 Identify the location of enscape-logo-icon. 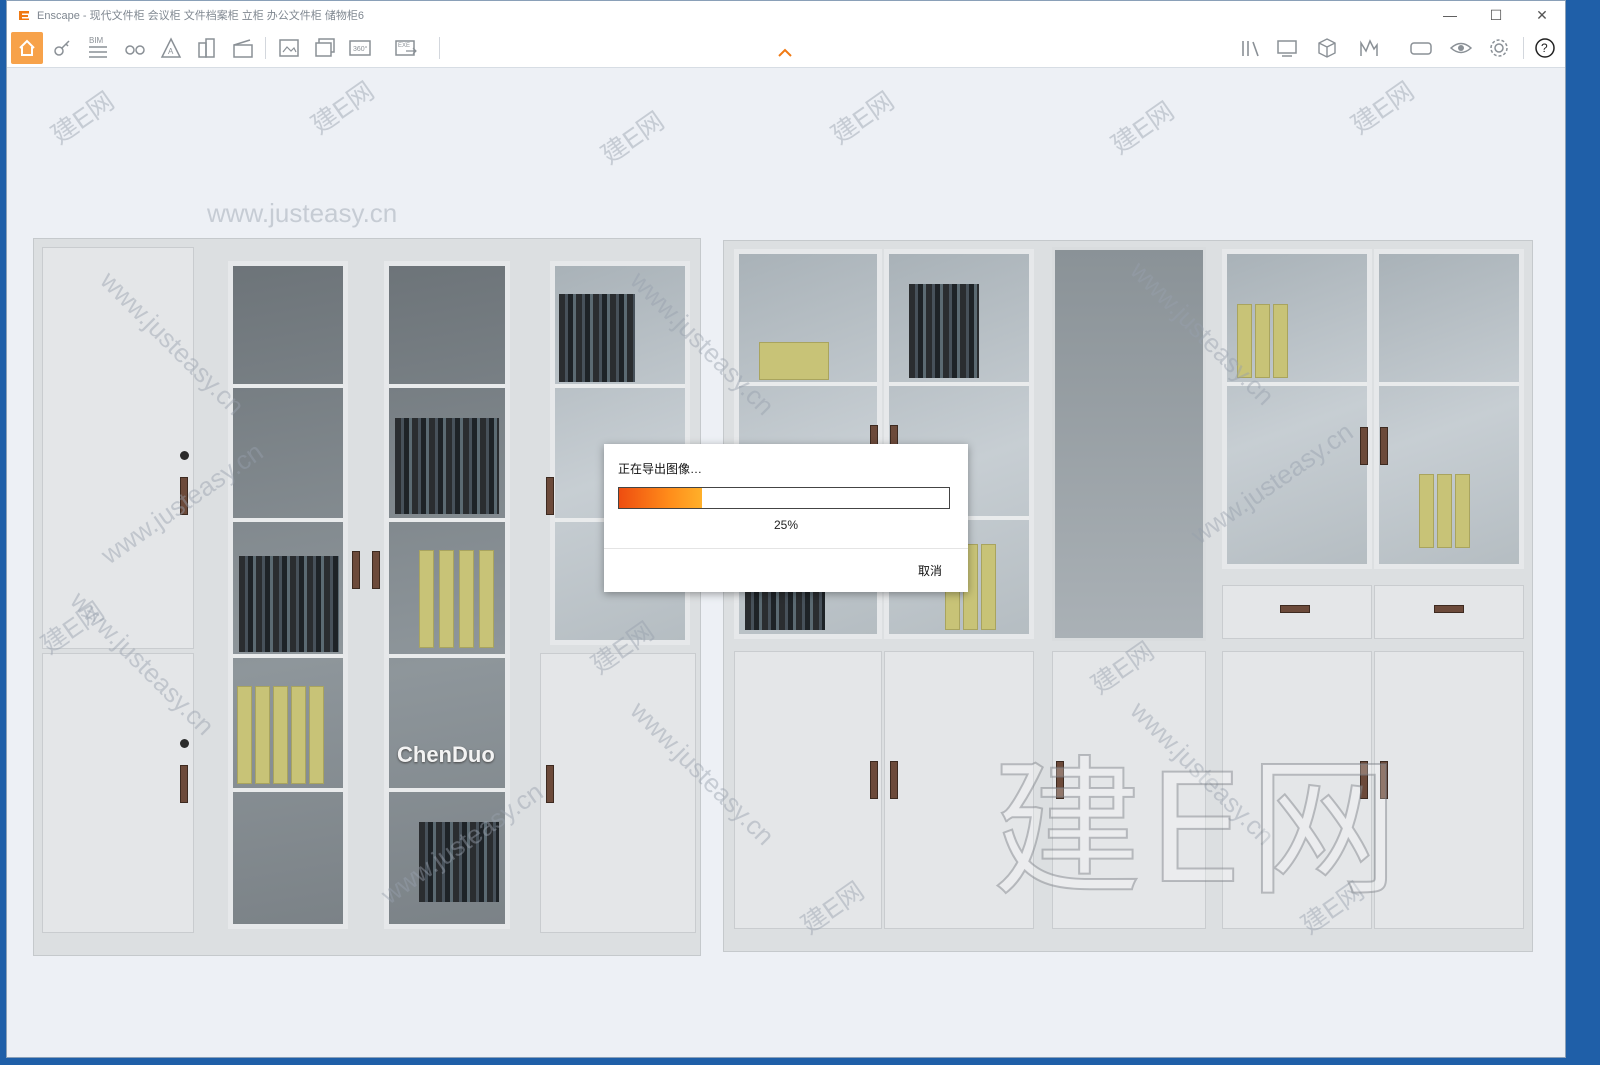
(24, 15).